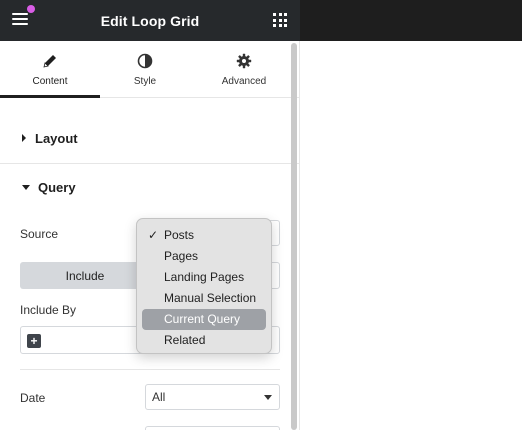 Image resolution: width=522 pixels, height=430 pixels. What do you see at coordinates (57, 187) in the screenshot?
I see `section-query-title: Query` at bounding box center [57, 187].